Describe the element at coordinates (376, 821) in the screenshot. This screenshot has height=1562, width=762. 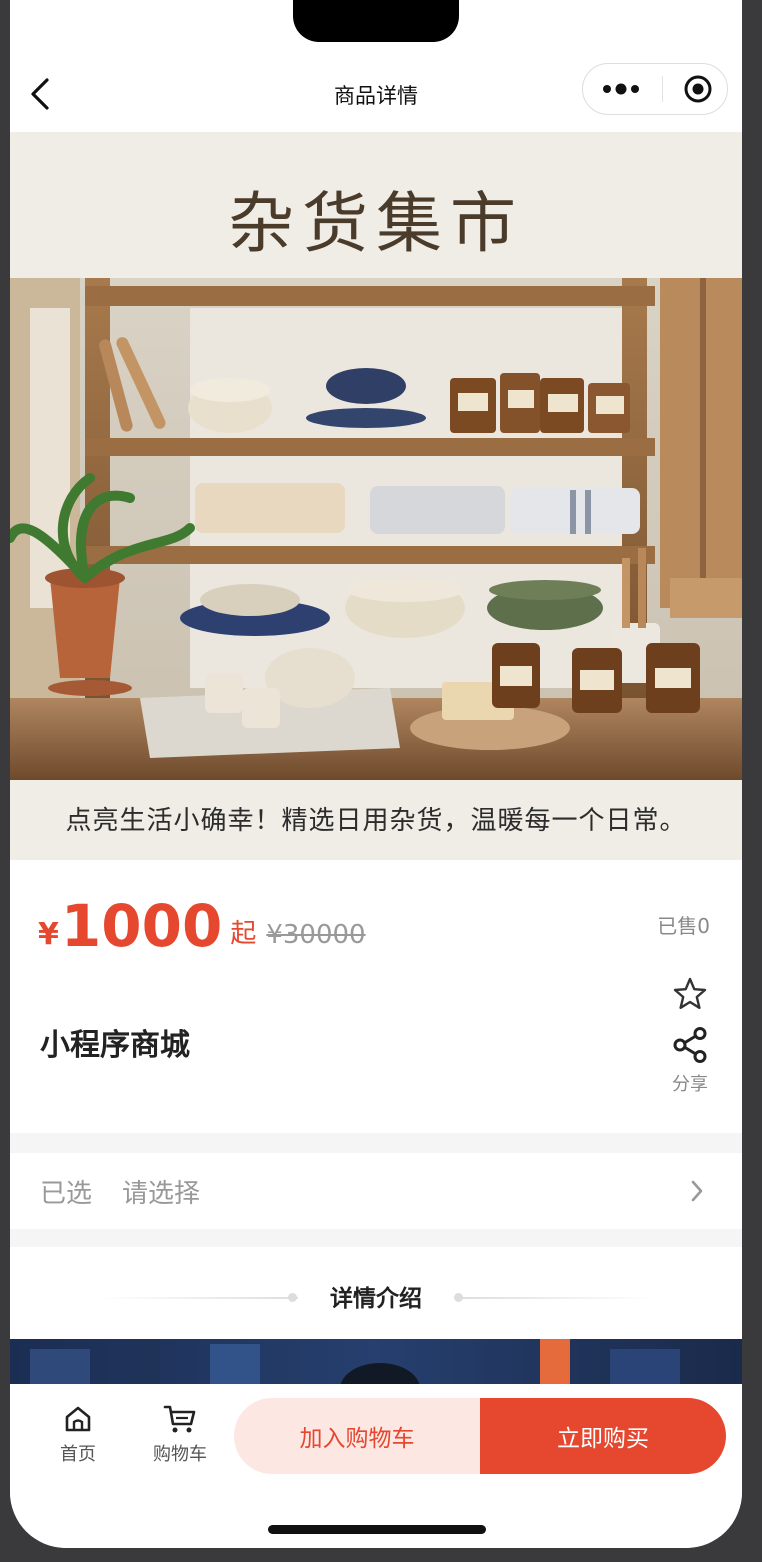
I see `banner-caption: 点亮生活小确幸！精选日用杂货，温暖每一个日常。` at that location.